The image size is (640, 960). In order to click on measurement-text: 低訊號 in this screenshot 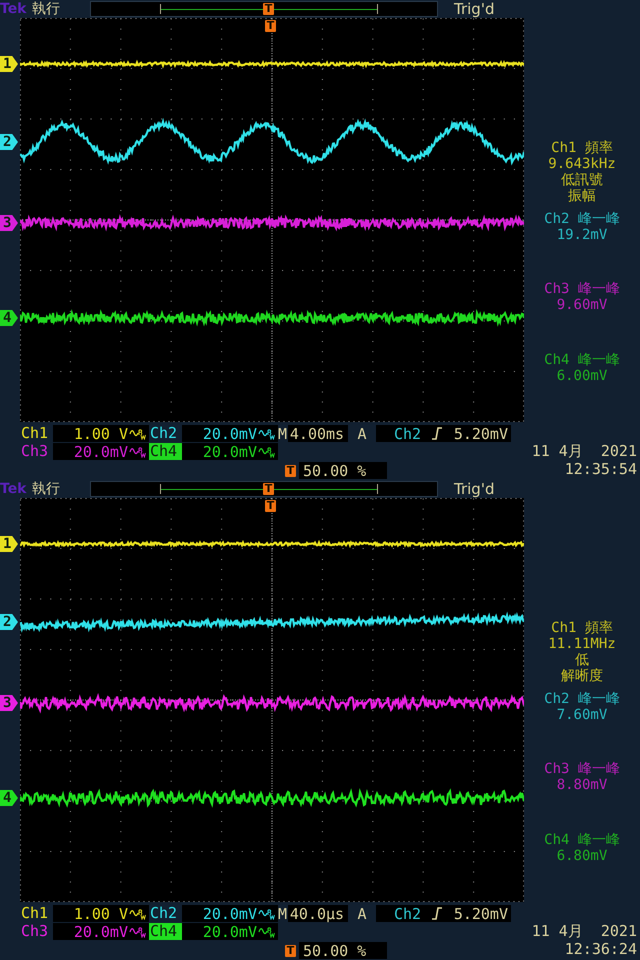, I will do `click(582, 180)`.